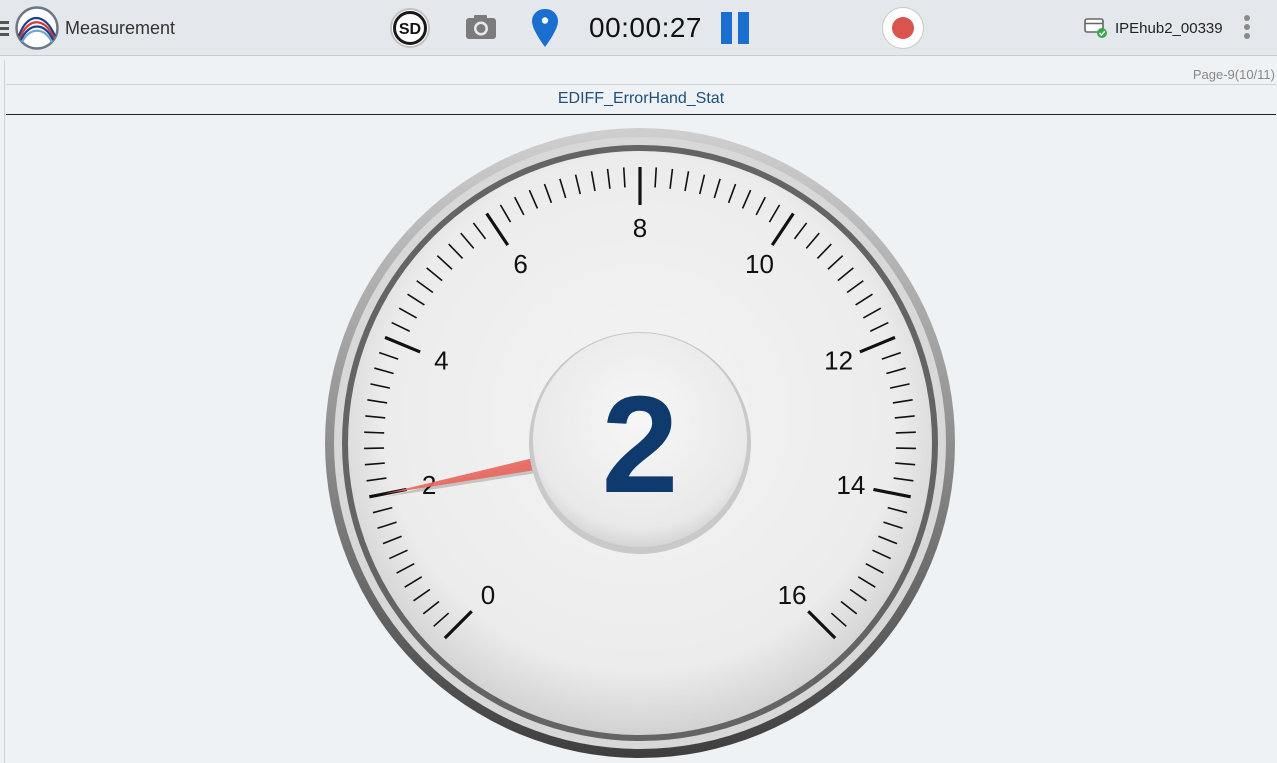 The image size is (1277, 763). I want to click on pause-button, so click(735, 28).